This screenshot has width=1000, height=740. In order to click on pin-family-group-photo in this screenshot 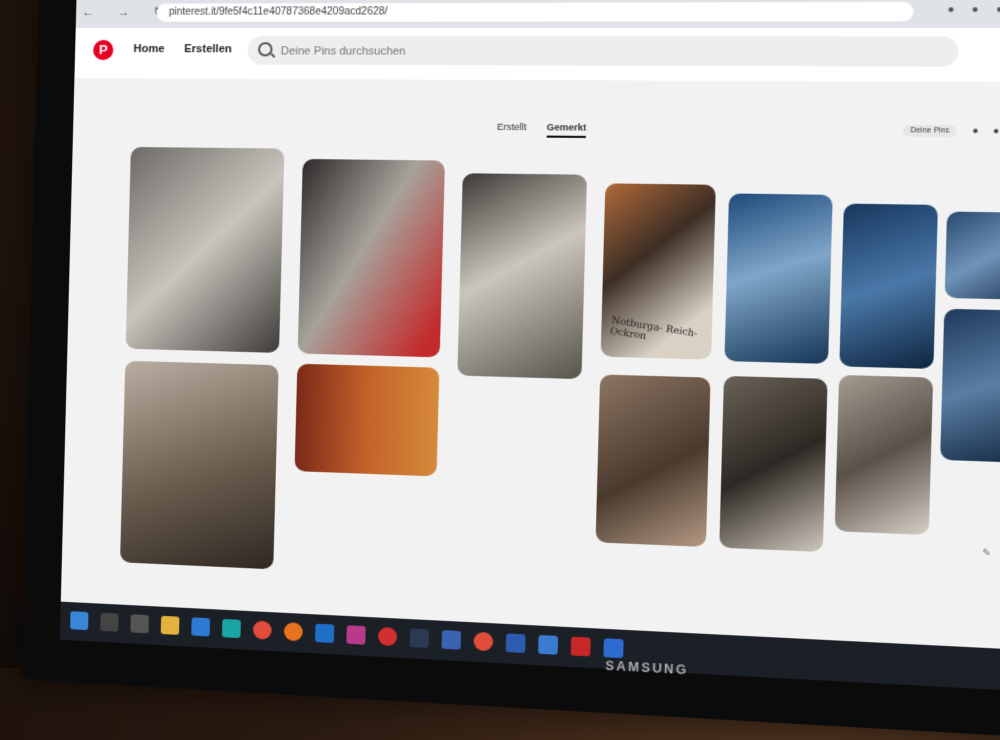, I will do `click(205, 250)`.